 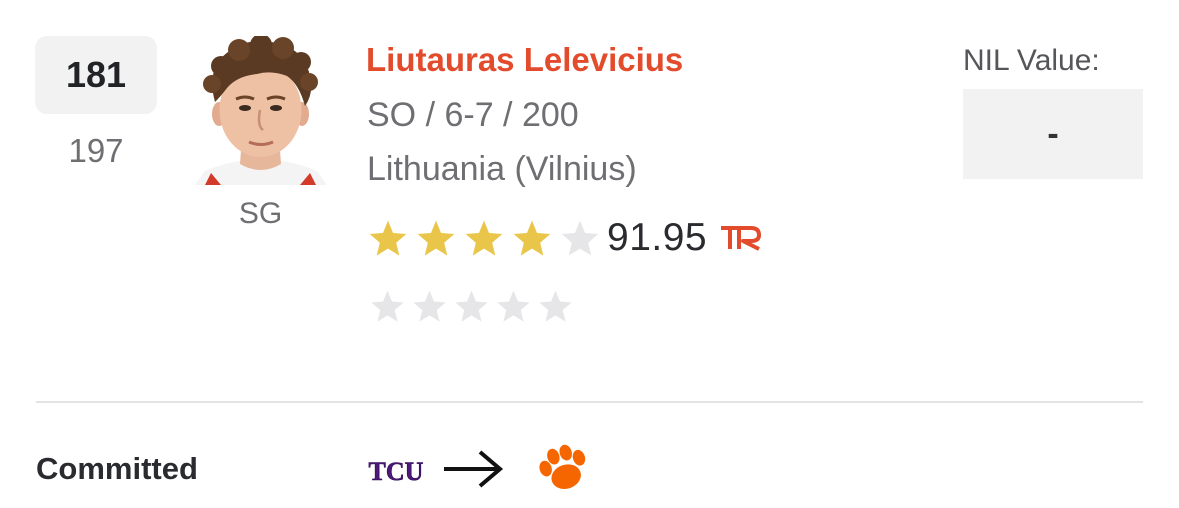 I want to click on nil-label: NIL Value:, so click(x=1031, y=60).